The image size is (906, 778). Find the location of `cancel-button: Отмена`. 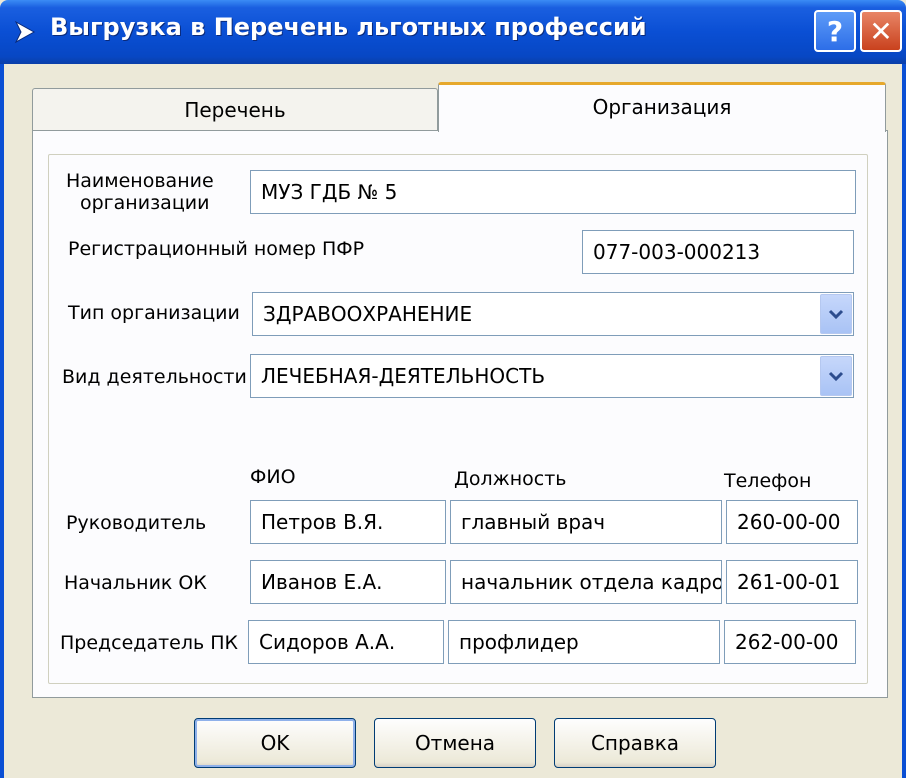

cancel-button: Отмена is located at coordinates (455, 743).